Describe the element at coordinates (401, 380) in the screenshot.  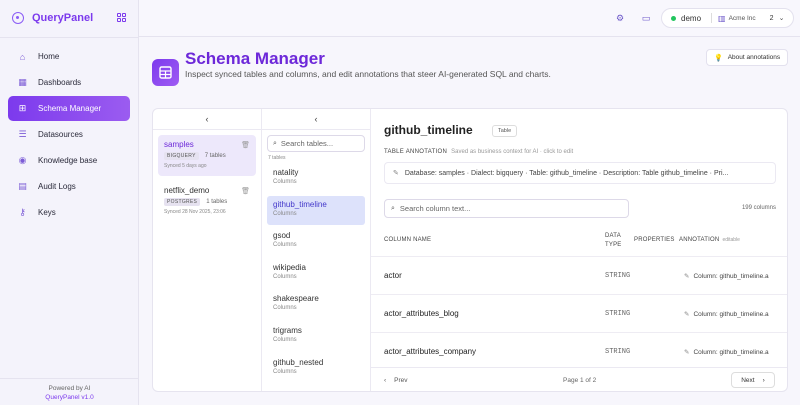
I see `prev-label: Prev` at that location.